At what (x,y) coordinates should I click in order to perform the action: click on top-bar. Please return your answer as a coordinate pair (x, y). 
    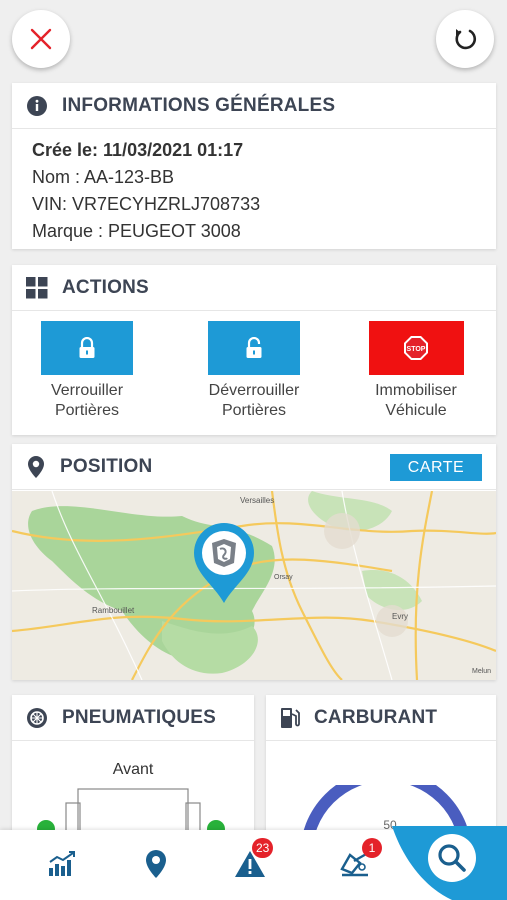
    Looking at the image, I should click on (253, 39).